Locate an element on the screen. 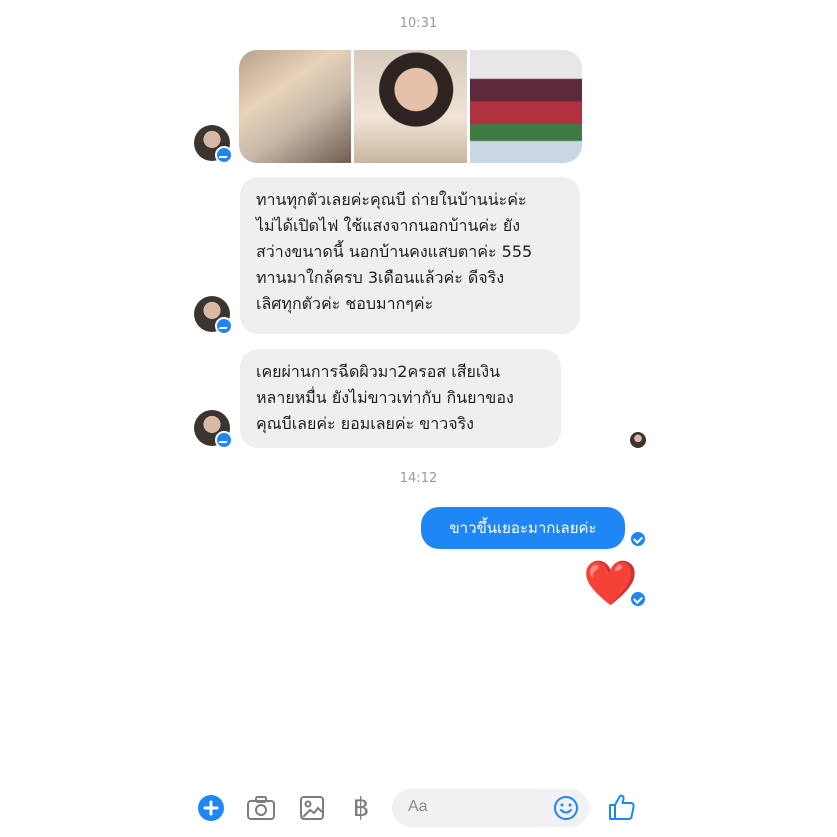 This screenshot has width=837, height=837. timestamp: 10:31 is located at coordinates (418, 23).